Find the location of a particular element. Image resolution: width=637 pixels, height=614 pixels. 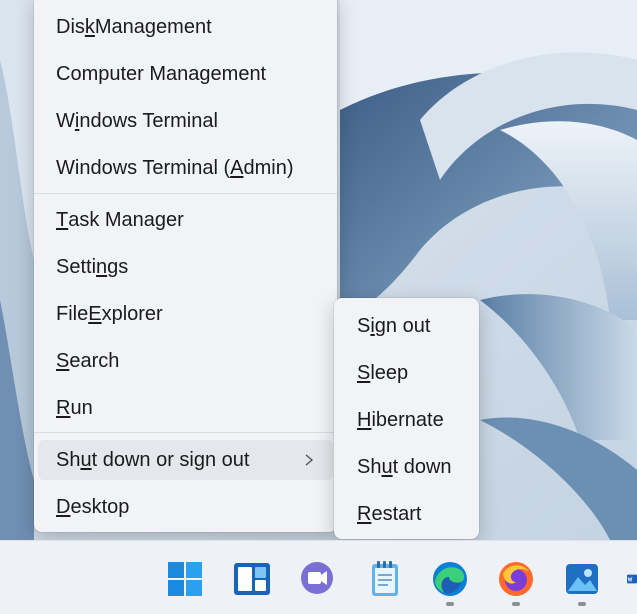

photos-icon is located at coordinates (582, 579).